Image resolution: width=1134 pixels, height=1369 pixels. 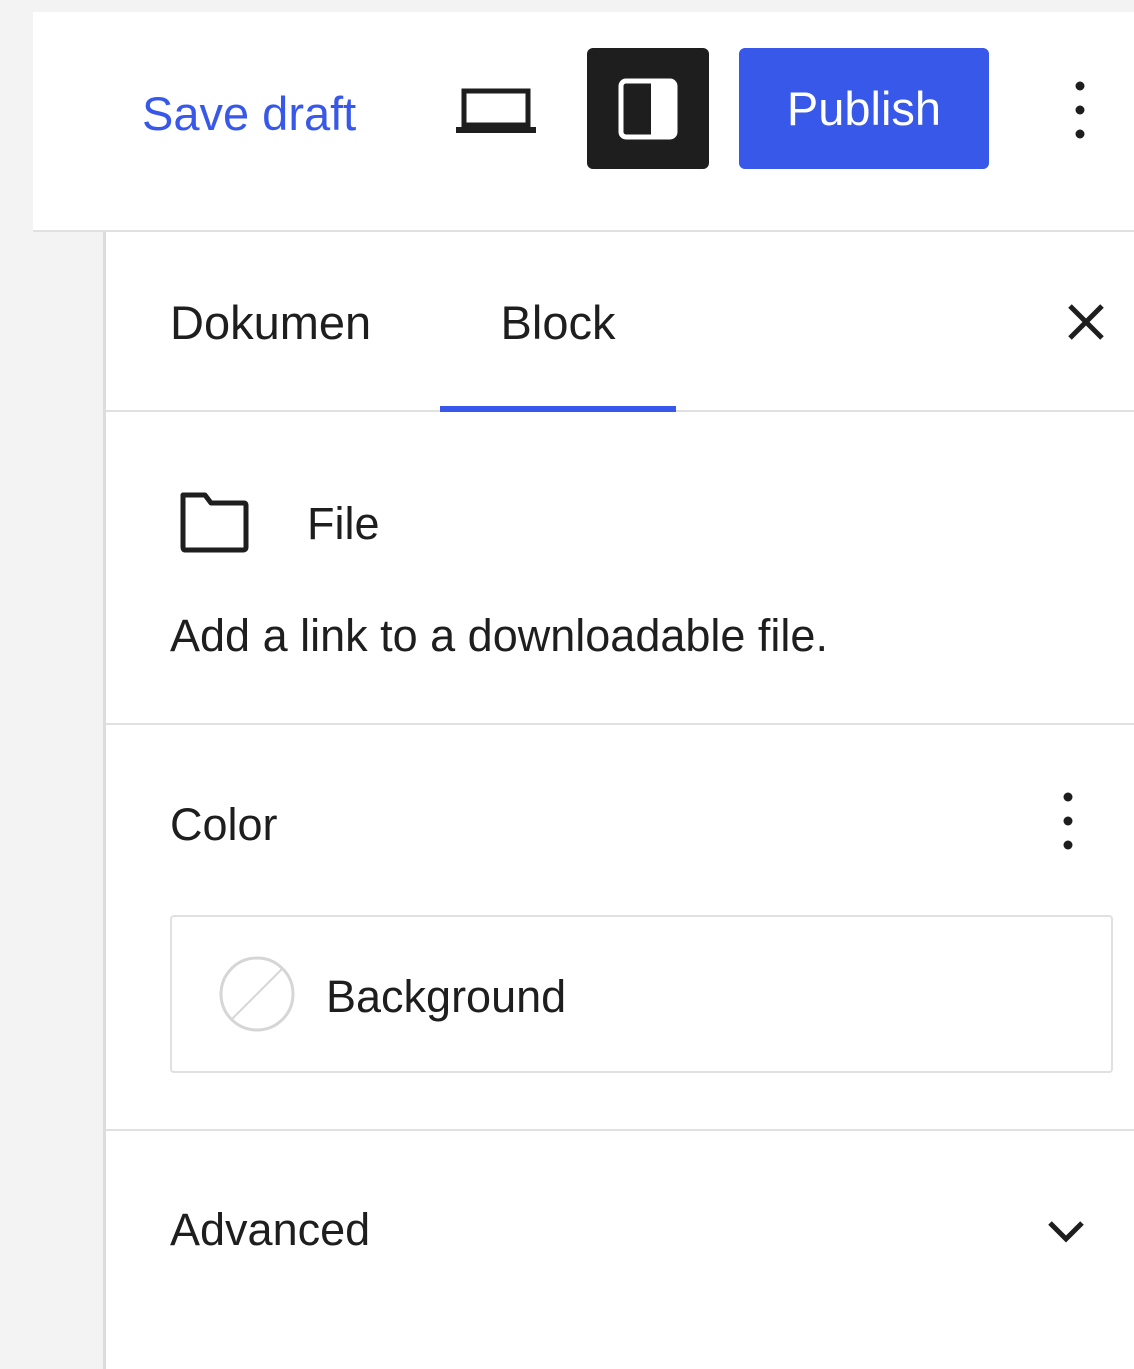 What do you see at coordinates (343, 523) in the screenshot?
I see `block-title: File` at bounding box center [343, 523].